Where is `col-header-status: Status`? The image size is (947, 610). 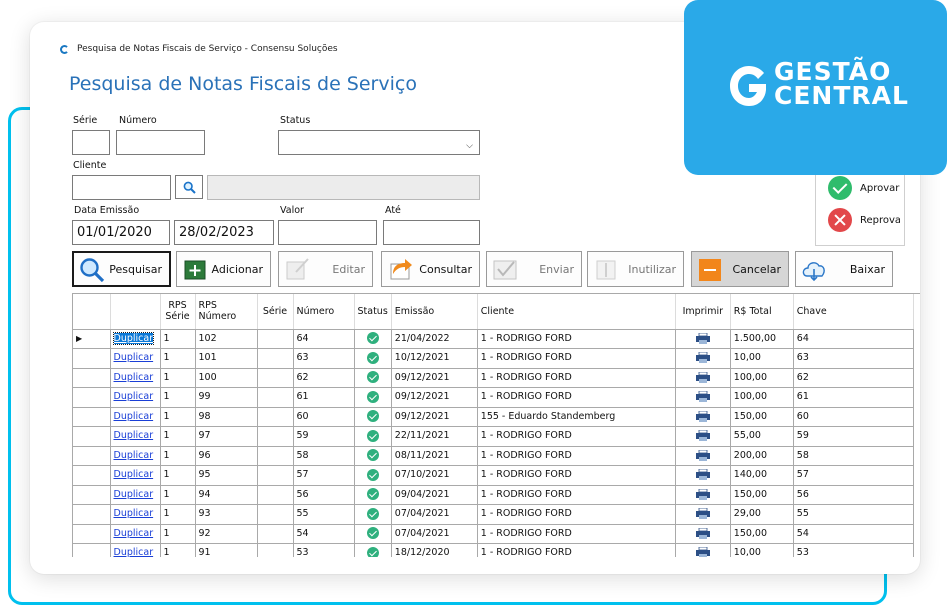 col-header-status: Status is located at coordinates (373, 312).